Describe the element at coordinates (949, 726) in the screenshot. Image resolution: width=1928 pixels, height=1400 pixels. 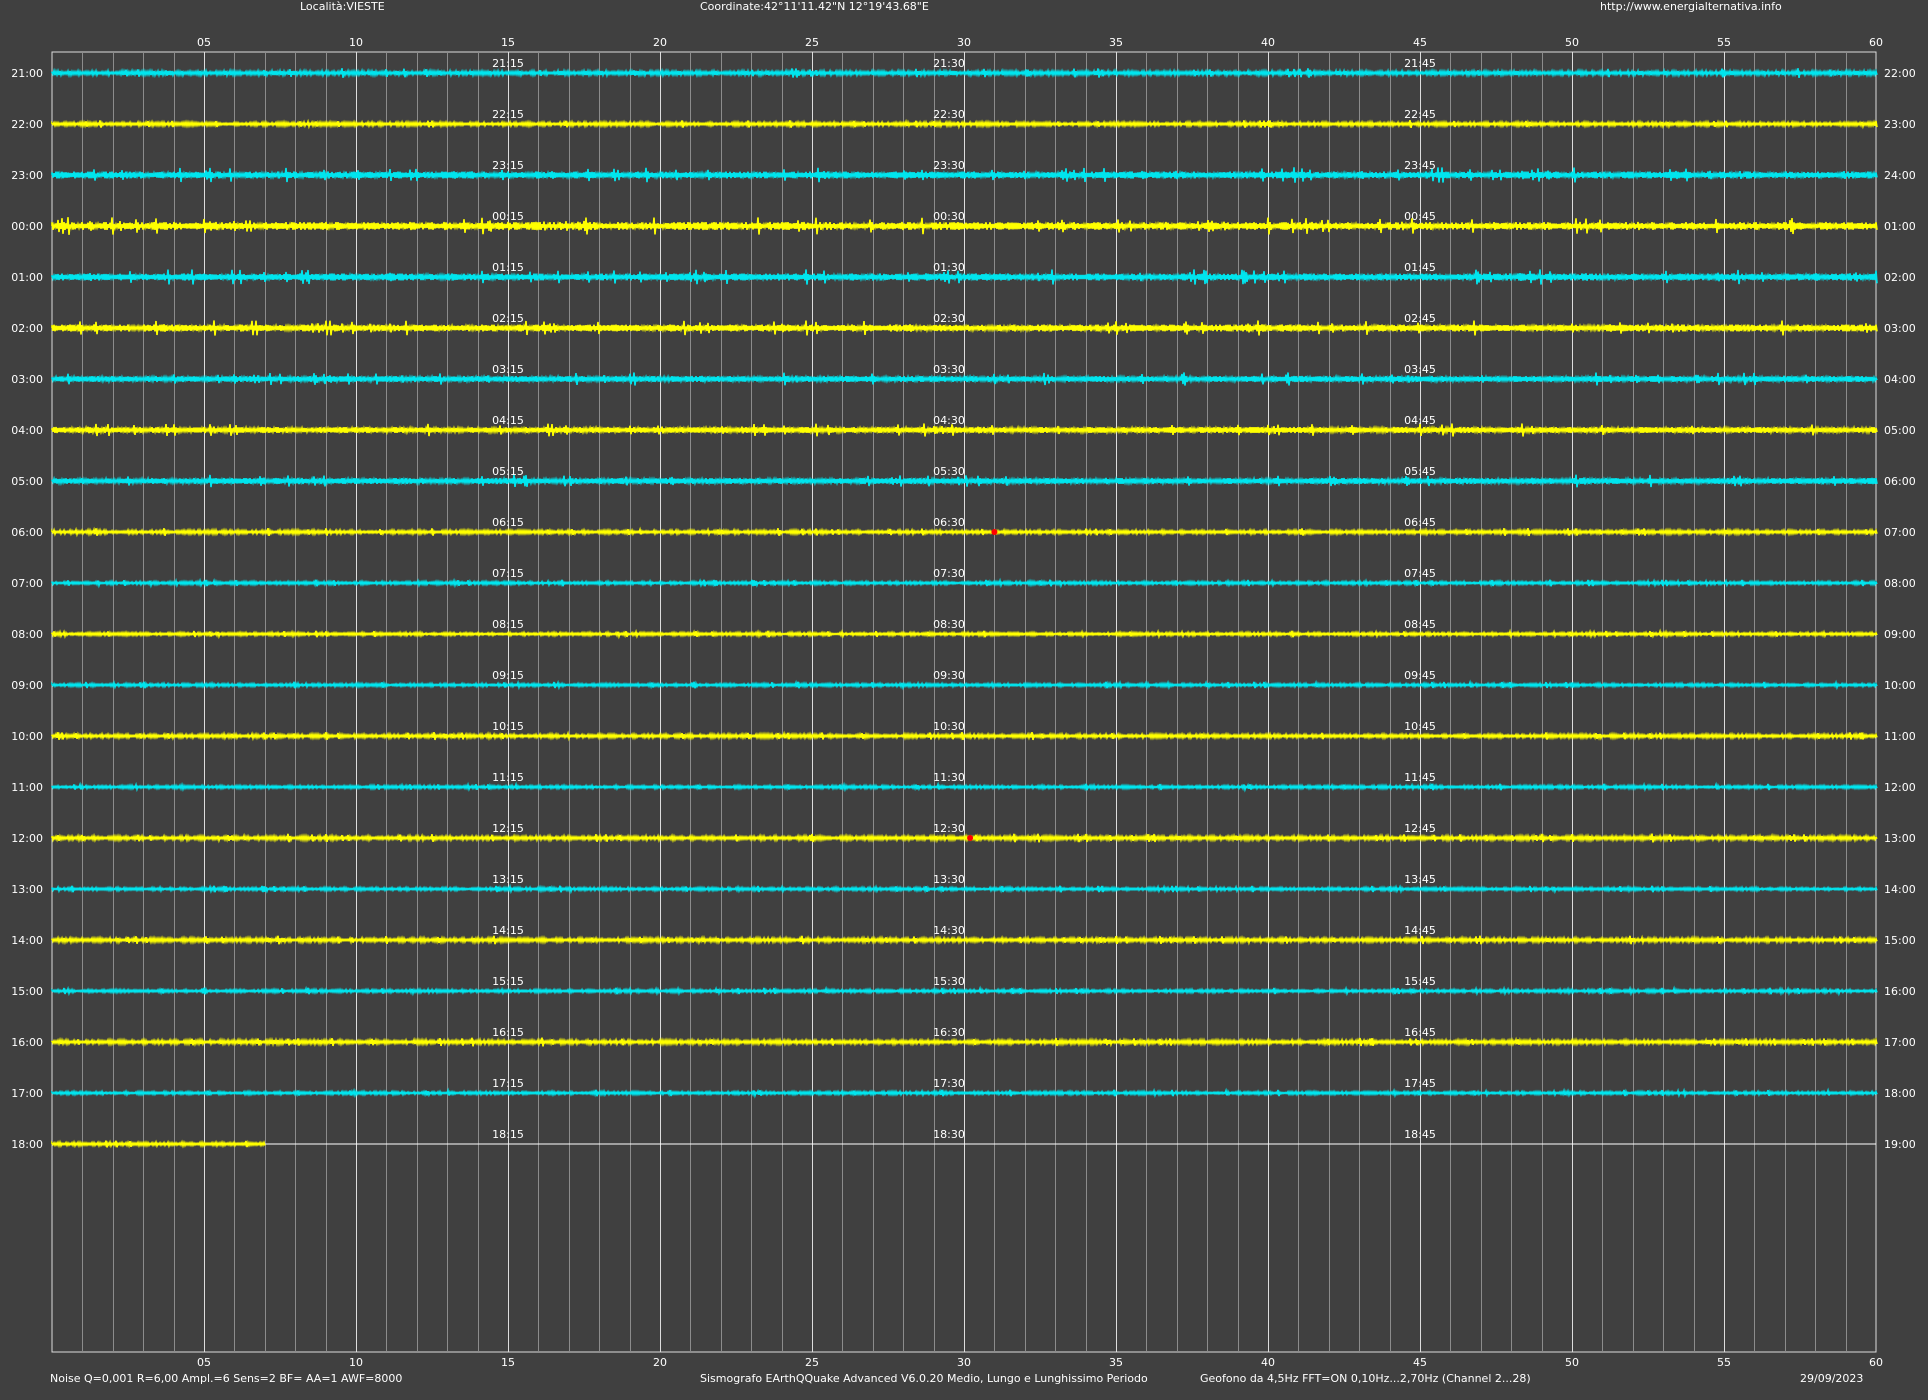
I see `quarter-label: 10:30` at that location.